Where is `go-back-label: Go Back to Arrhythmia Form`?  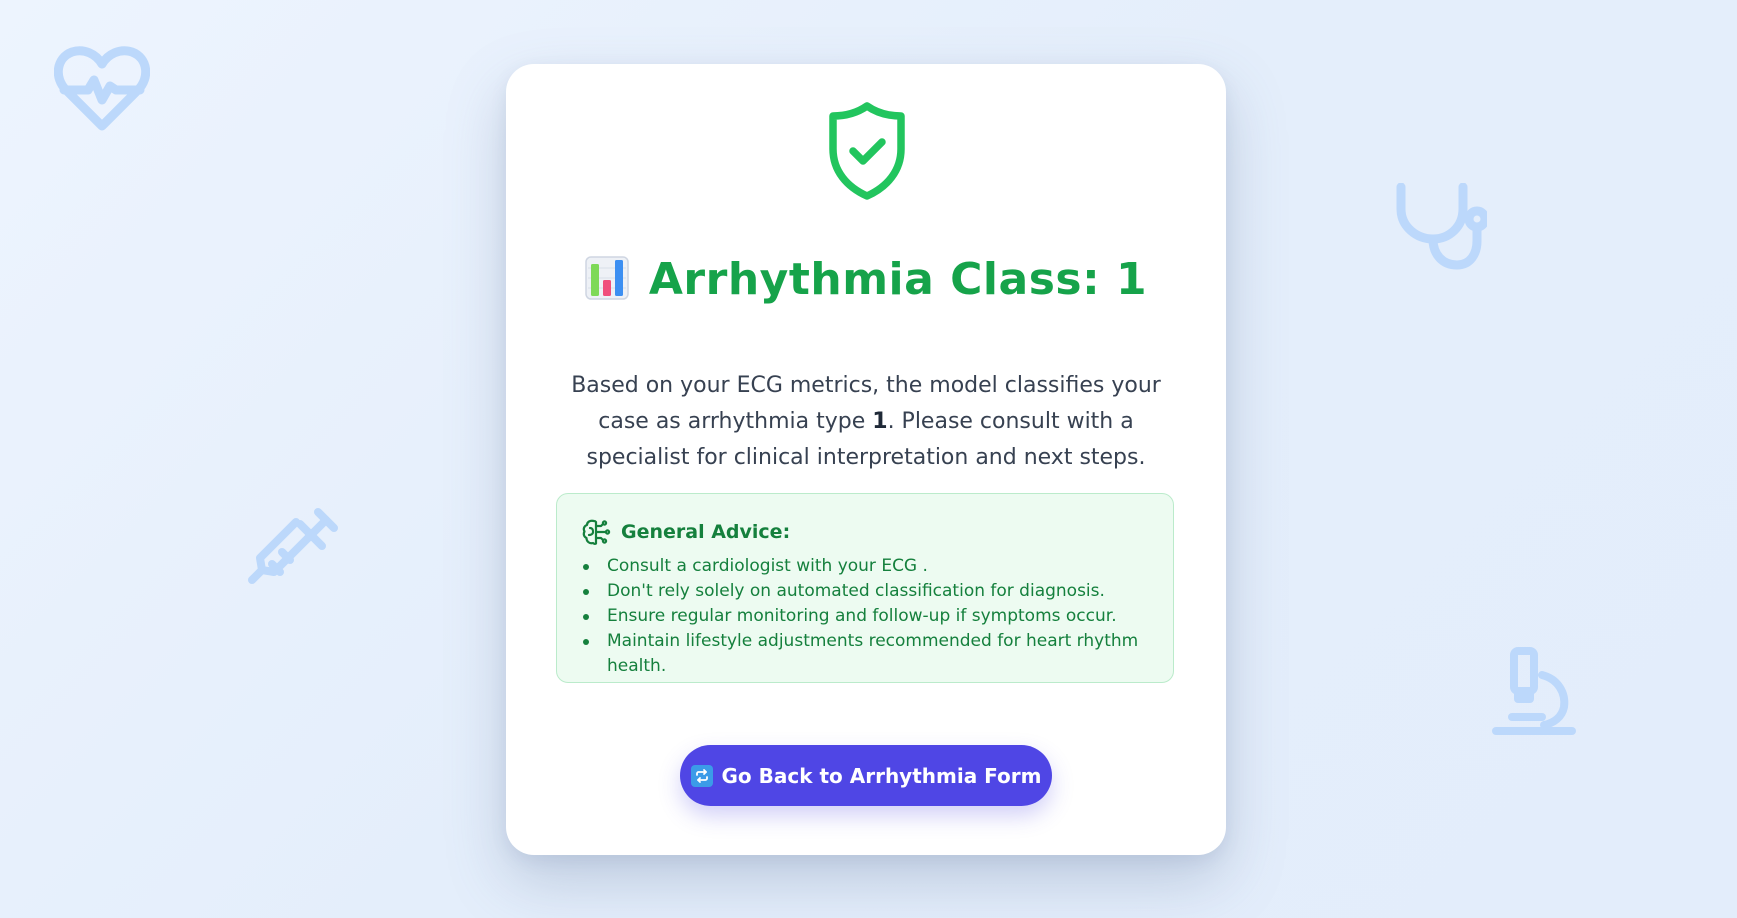 go-back-label: Go Back to Arrhythmia Form is located at coordinates (881, 775).